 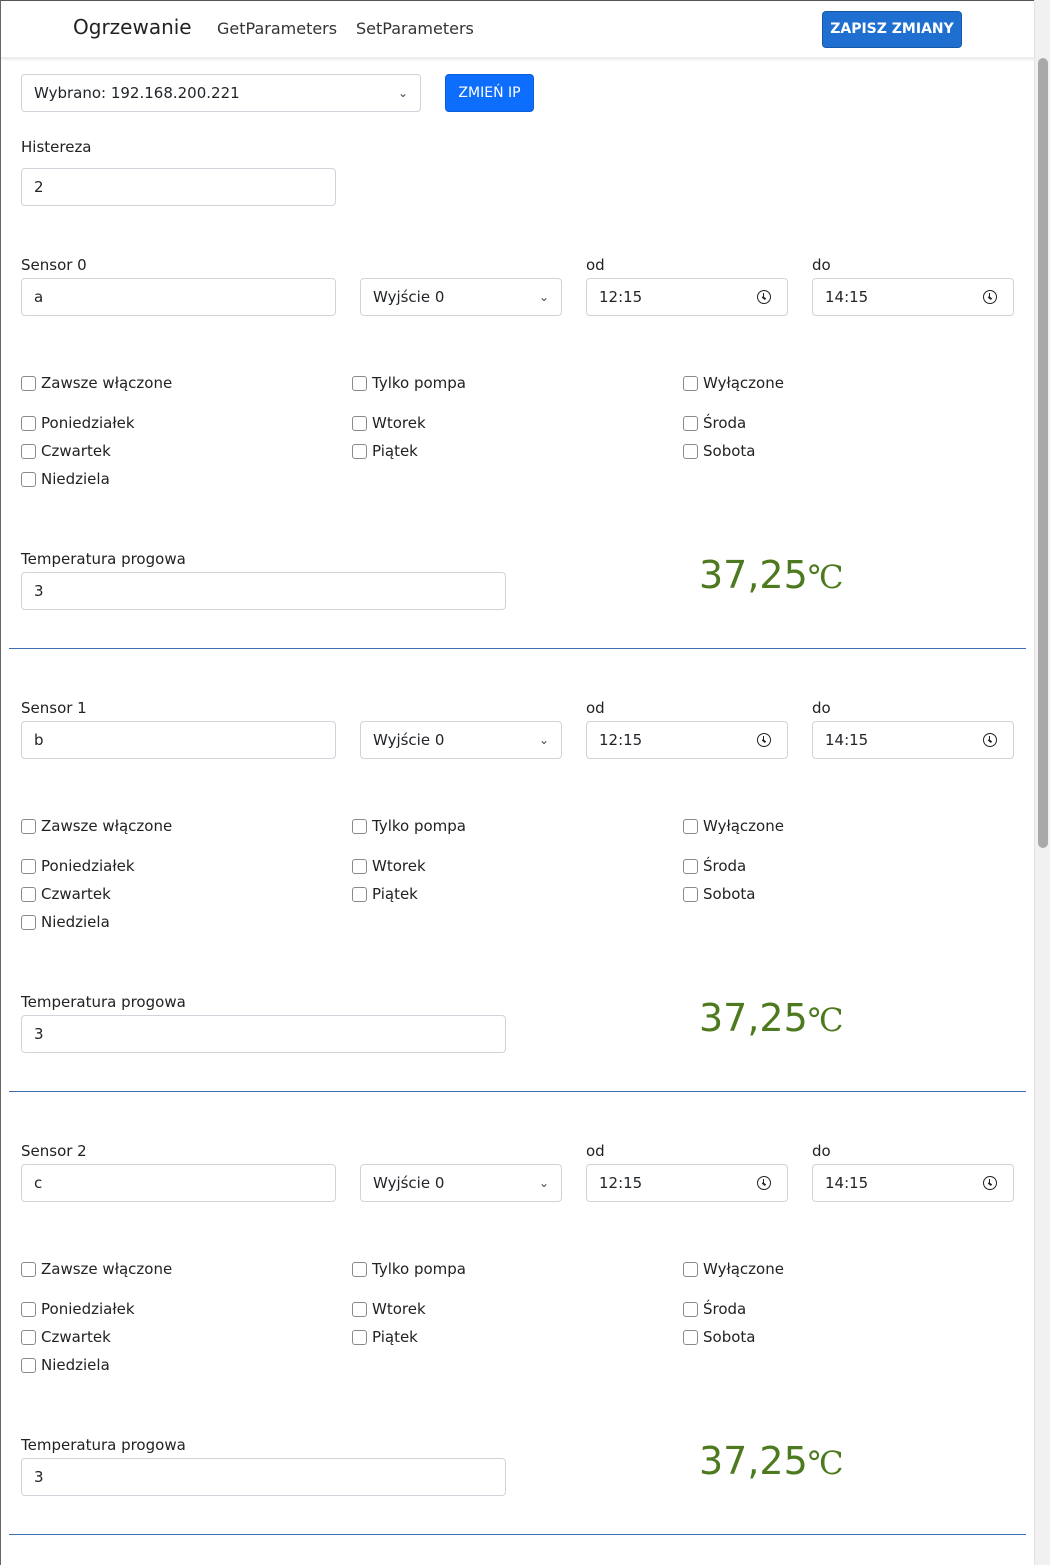 I want to click on scrollbar-thumb, so click(x=1043, y=453).